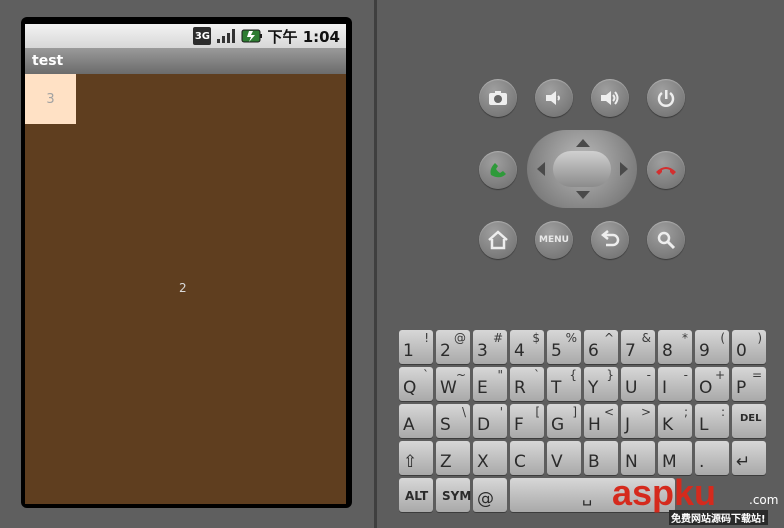  What do you see at coordinates (666, 98) in the screenshot?
I see `power-button` at bounding box center [666, 98].